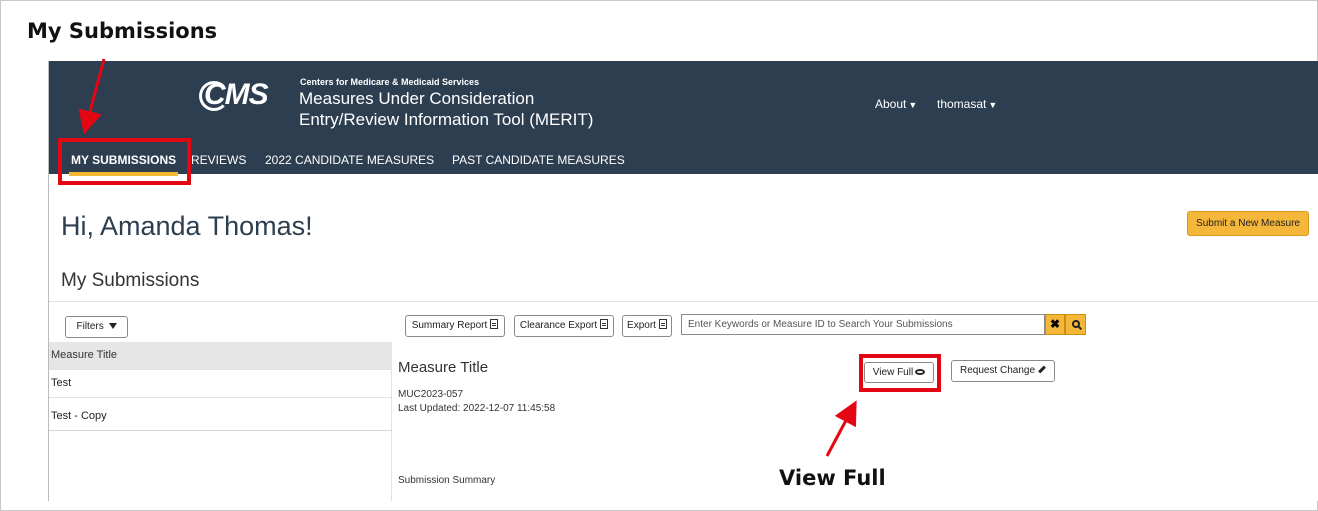 The image size is (1318, 511). Describe the element at coordinates (832, 478) in the screenshot. I see `annotation-view-full-callout: View Full` at that location.